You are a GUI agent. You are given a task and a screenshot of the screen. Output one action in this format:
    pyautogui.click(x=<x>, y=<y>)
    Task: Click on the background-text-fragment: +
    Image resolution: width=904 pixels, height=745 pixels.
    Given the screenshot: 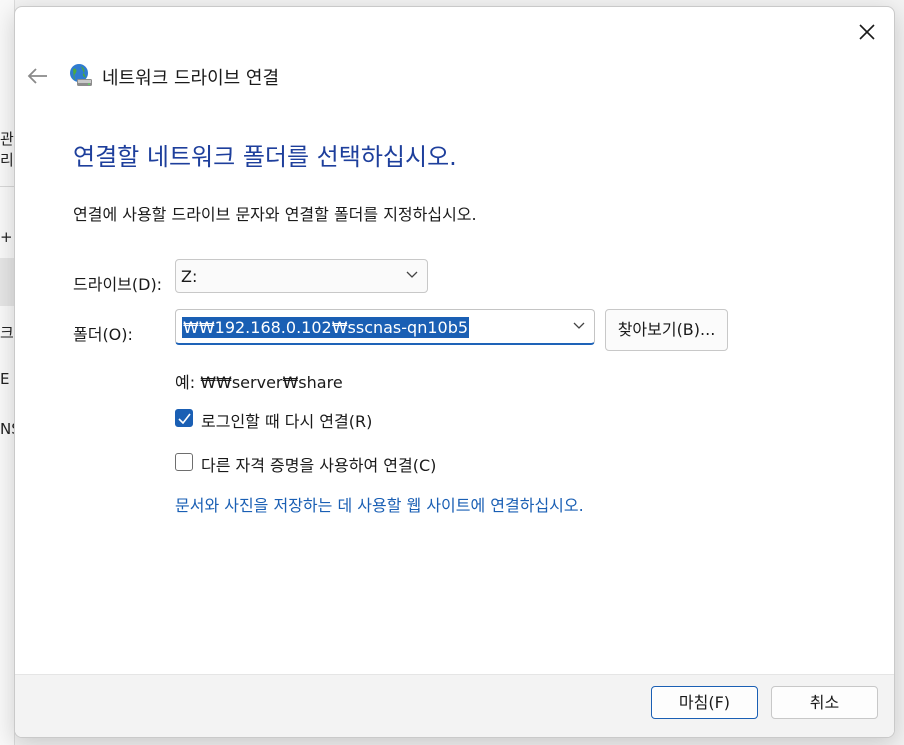 What is the action you would take?
    pyautogui.click(x=6, y=237)
    